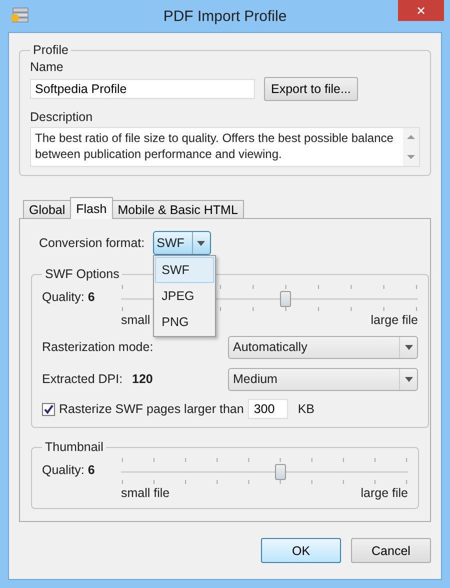 This screenshot has width=450, height=588. I want to click on checkbox-label: Rasterize SWF pages larger than, so click(151, 409).